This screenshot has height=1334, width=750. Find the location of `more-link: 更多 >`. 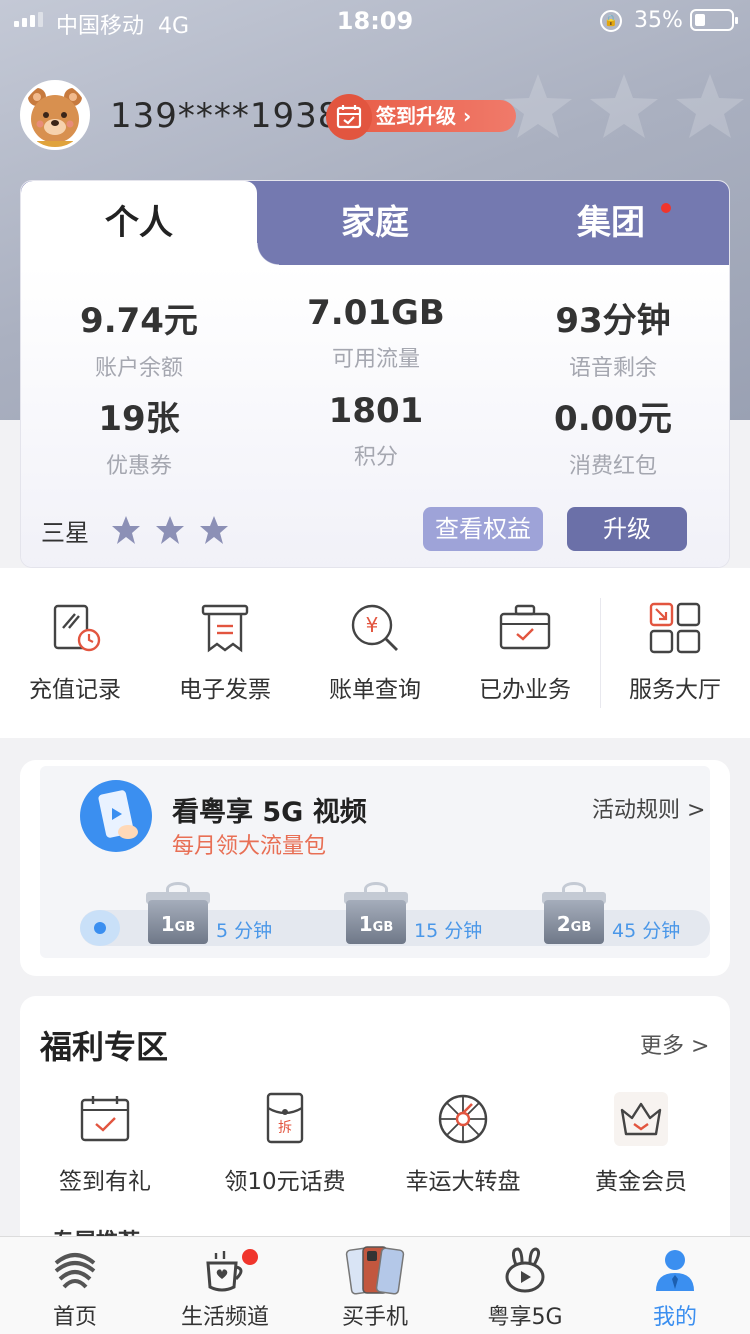

more-link: 更多 > is located at coordinates (674, 1044).